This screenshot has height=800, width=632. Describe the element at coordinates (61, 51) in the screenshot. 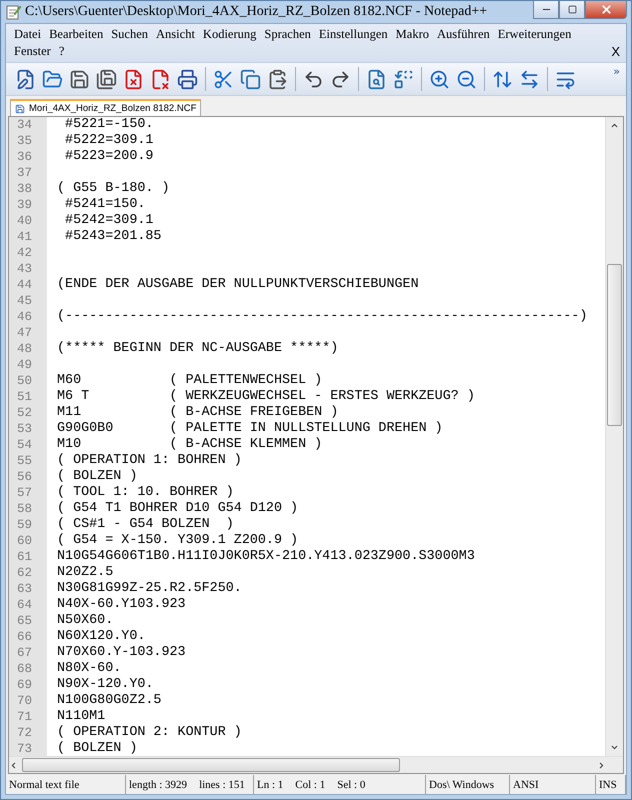

I see `menu-item: ?` at that location.